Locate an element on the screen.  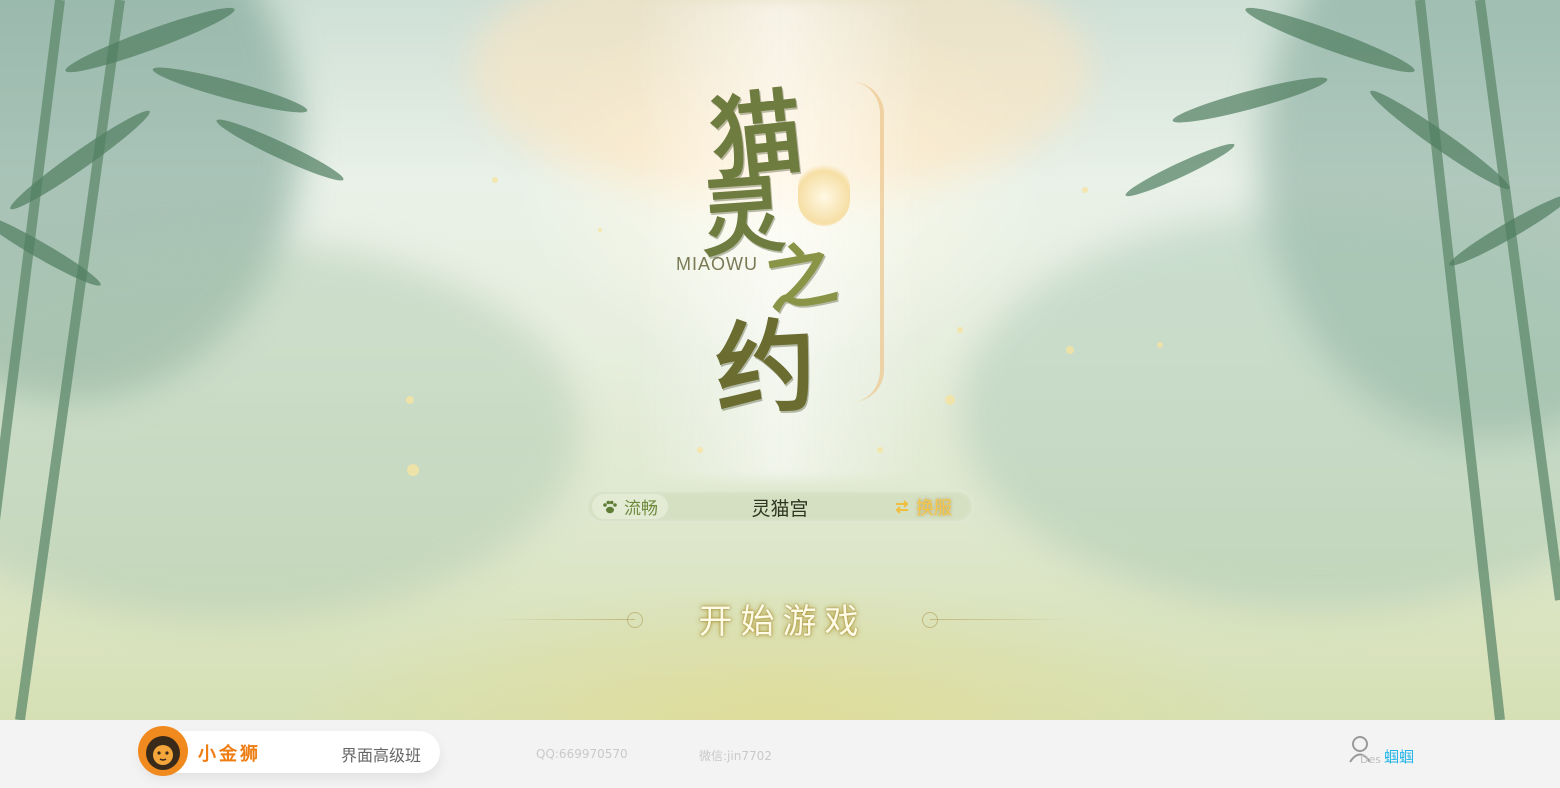
swap-icon is located at coordinates (902, 507).